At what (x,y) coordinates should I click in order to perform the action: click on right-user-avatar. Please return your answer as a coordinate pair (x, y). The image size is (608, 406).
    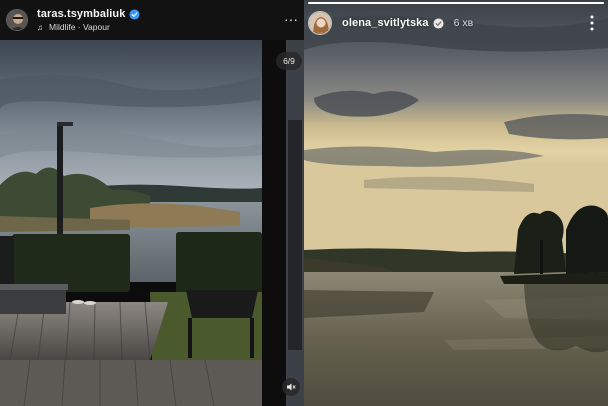
    Looking at the image, I should click on (320, 23).